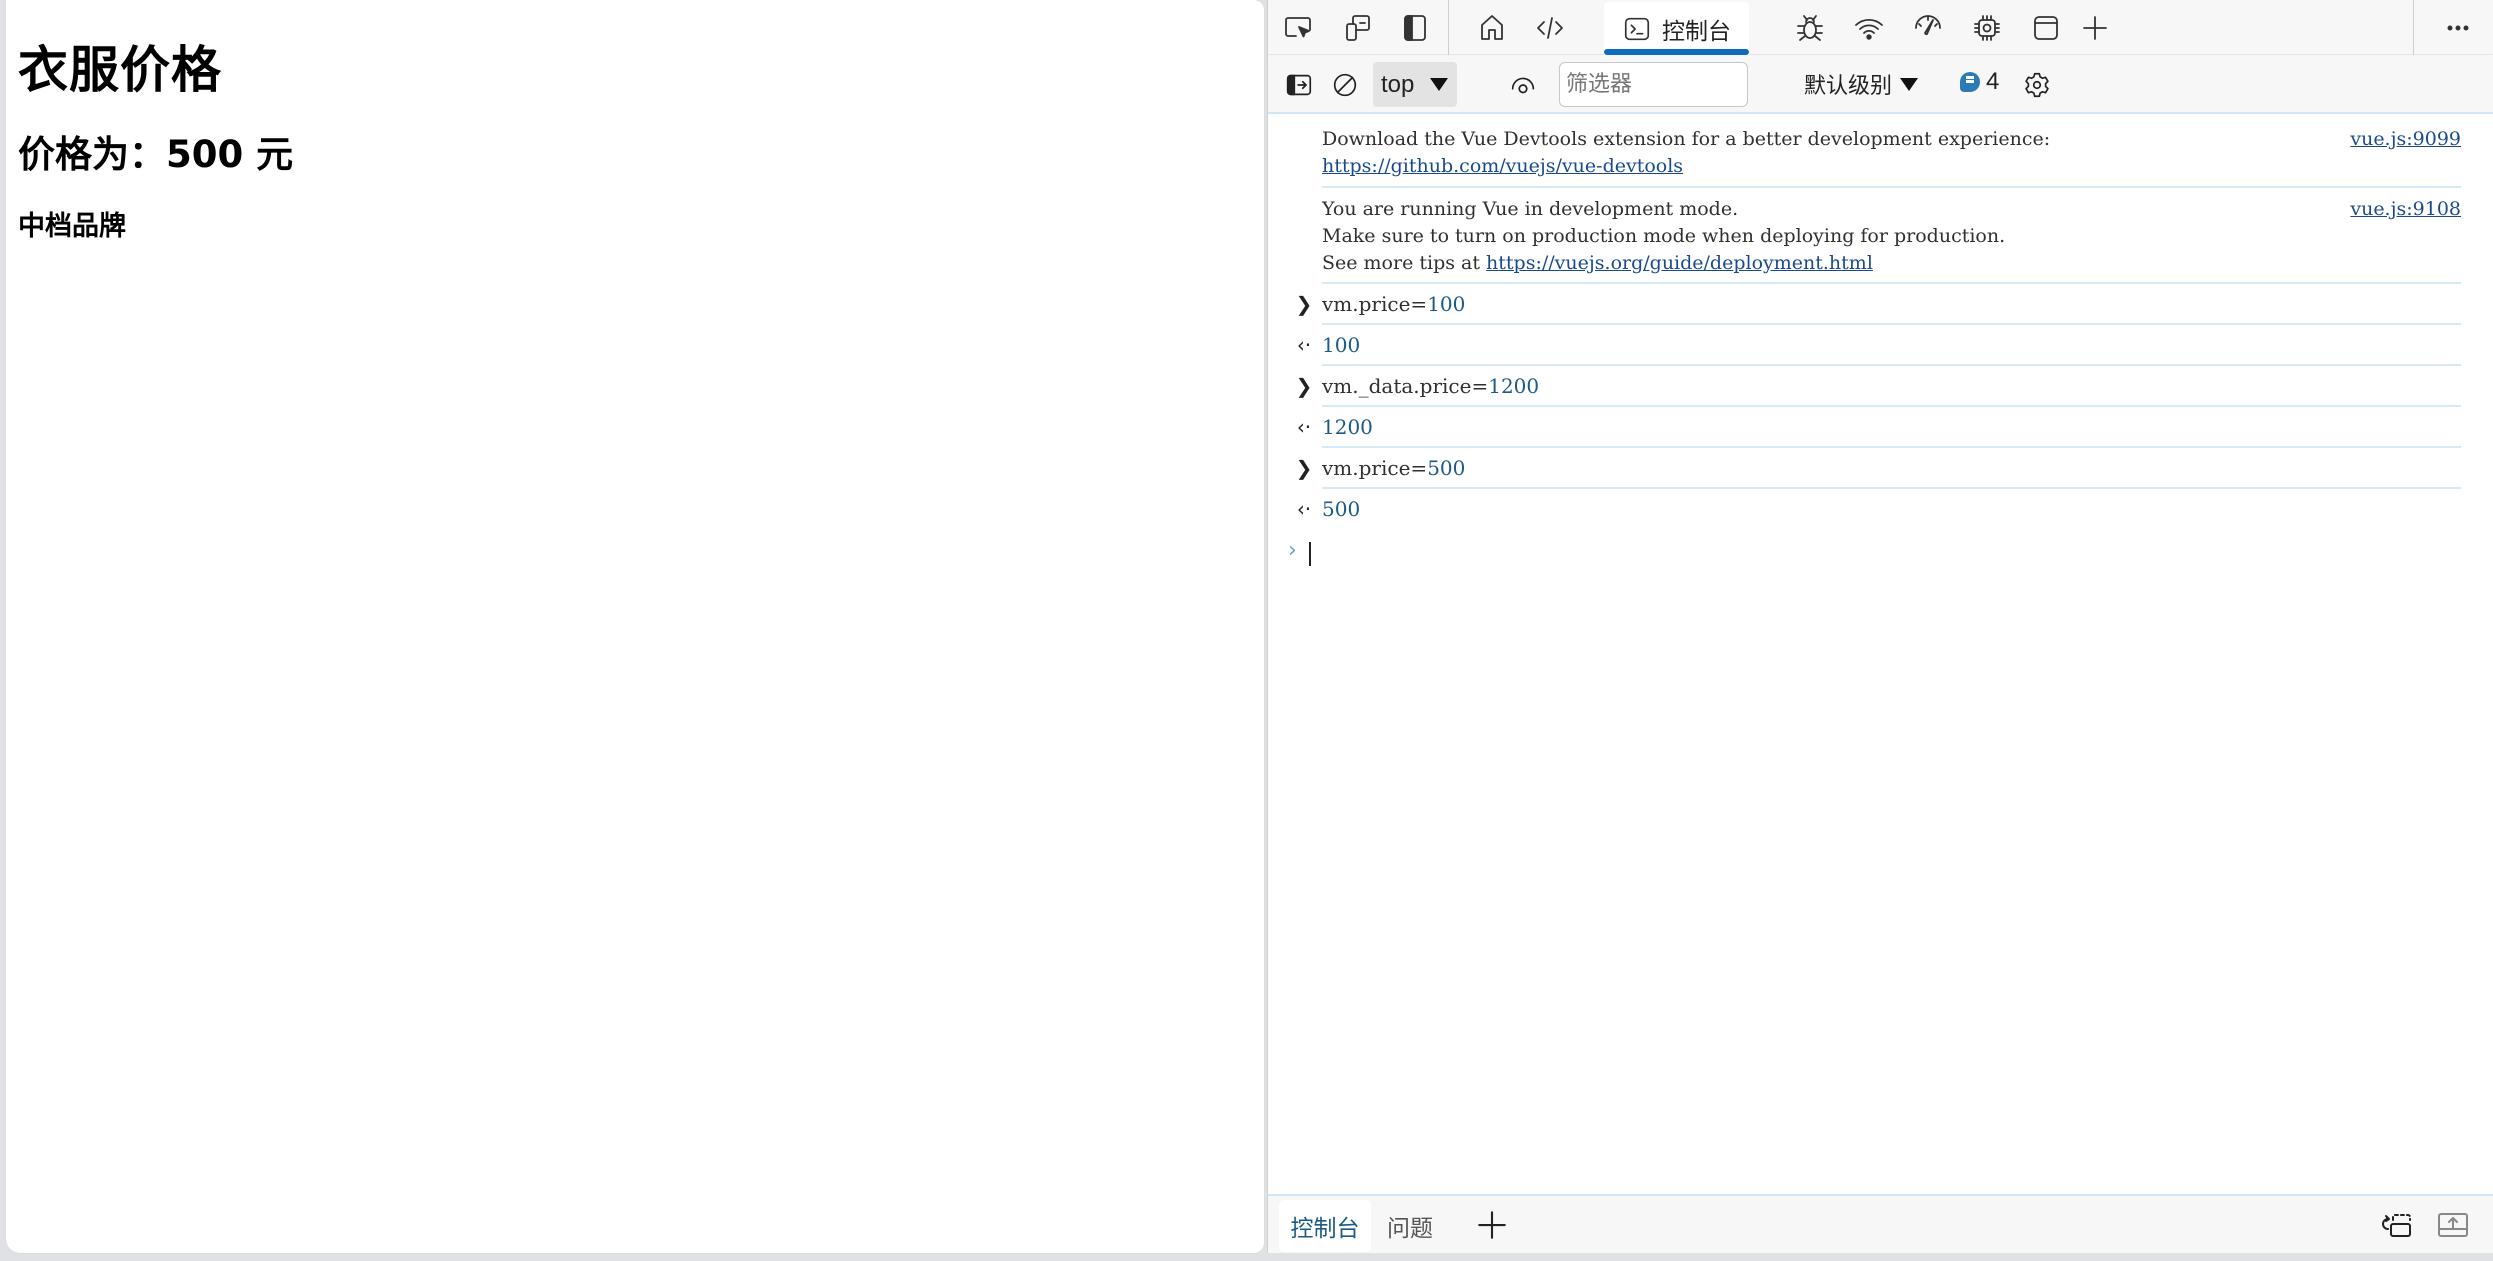  What do you see at coordinates (1502, 166) in the screenshot?
I see `message-link: https://github.com/vuejs/vue-devtools` at bounding box center [1502, 166].